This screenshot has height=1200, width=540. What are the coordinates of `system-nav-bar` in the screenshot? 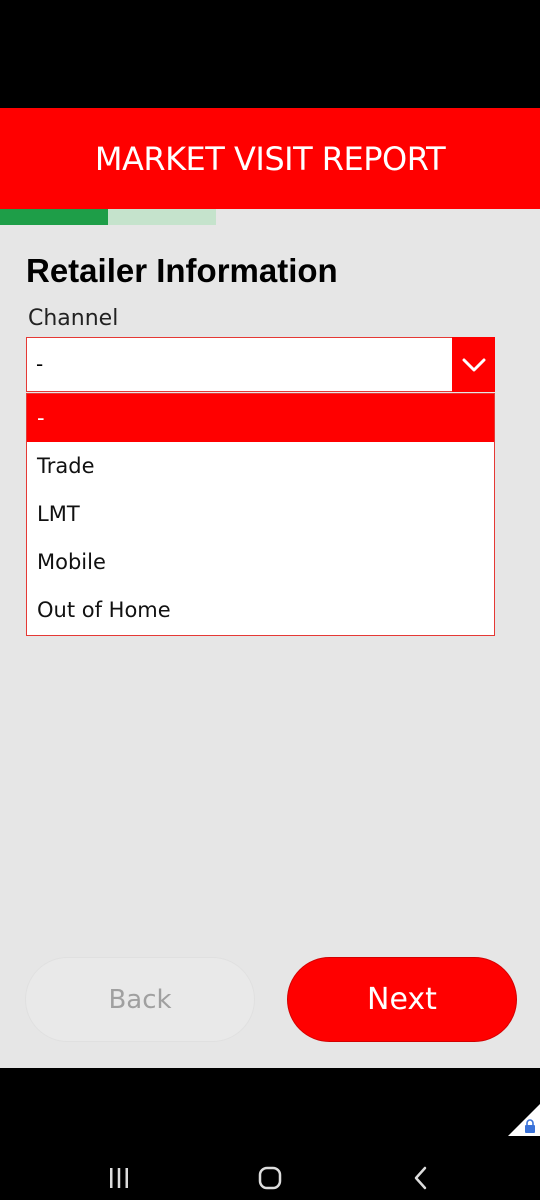 It's located at (270, 1134).